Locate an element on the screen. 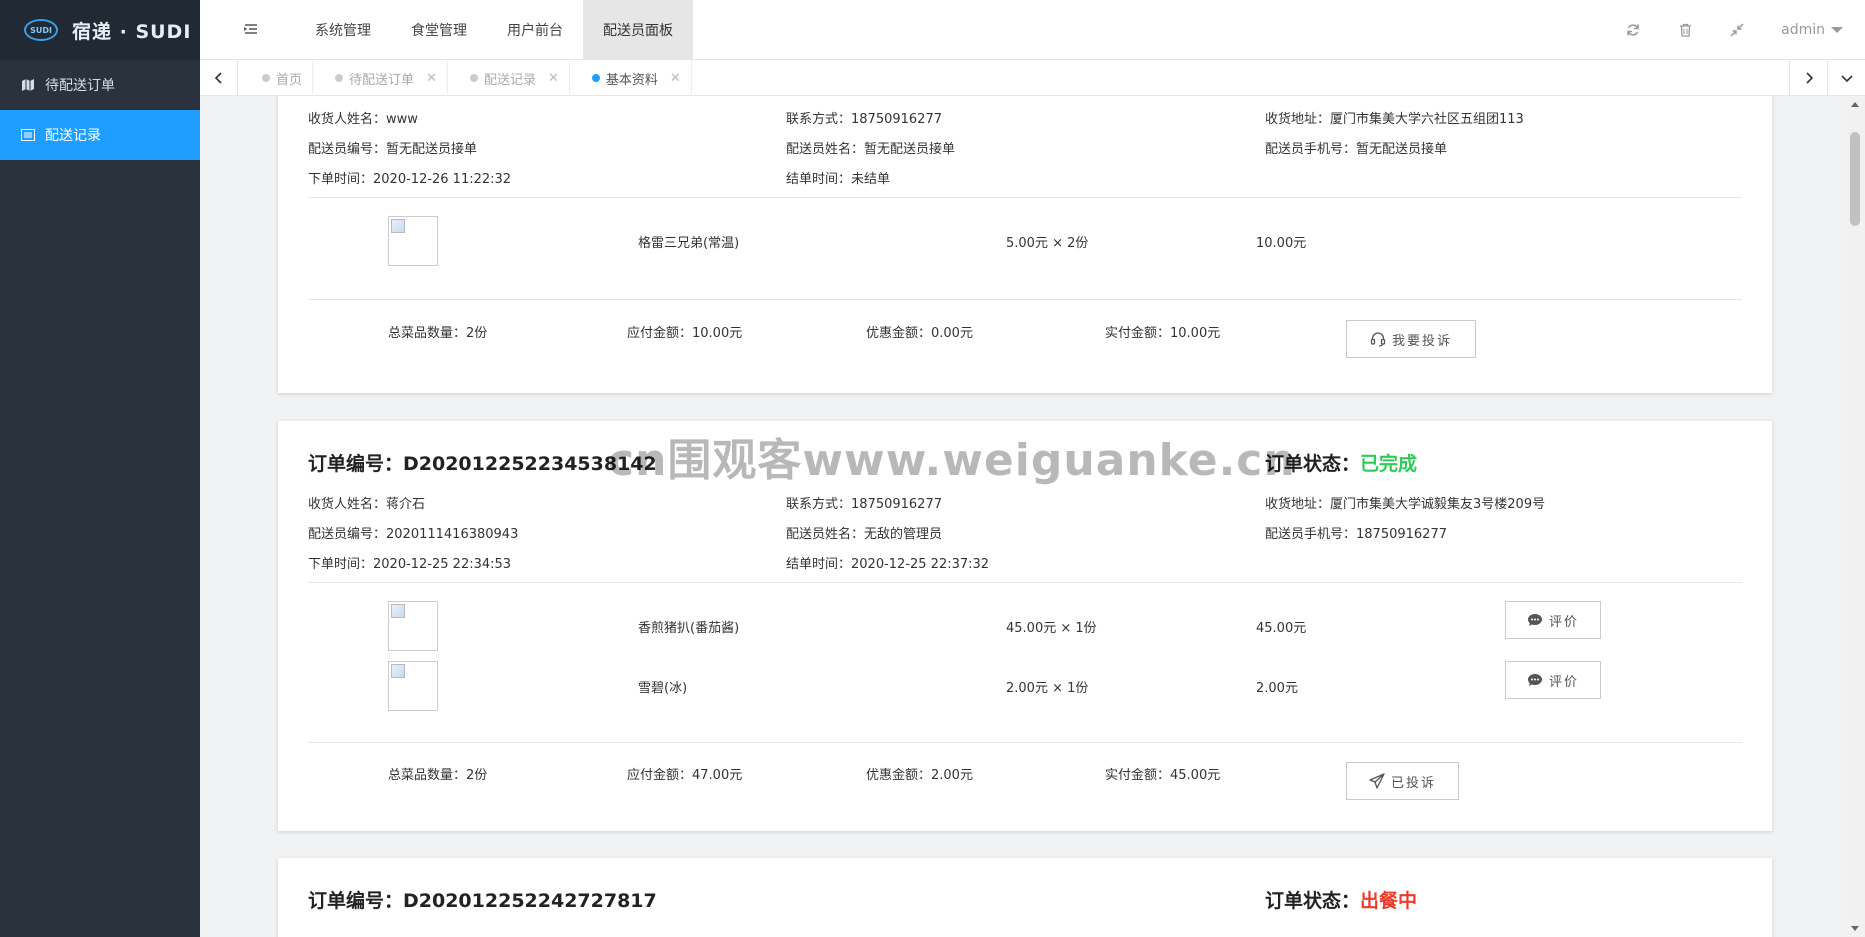  close-time: 结单时间：未结单 is located at coordinates (838, 179).